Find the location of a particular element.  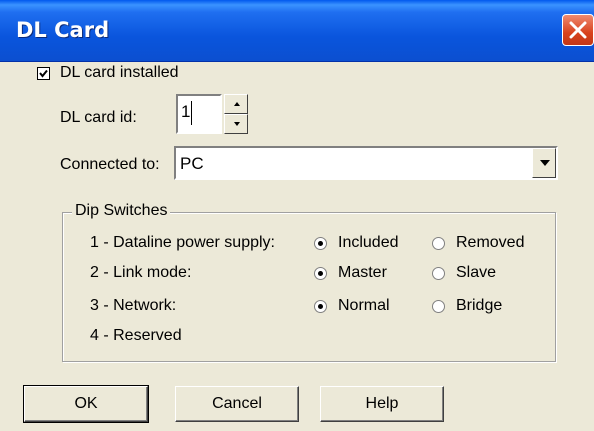

radio-bridge is located at coordinates (438, 306).